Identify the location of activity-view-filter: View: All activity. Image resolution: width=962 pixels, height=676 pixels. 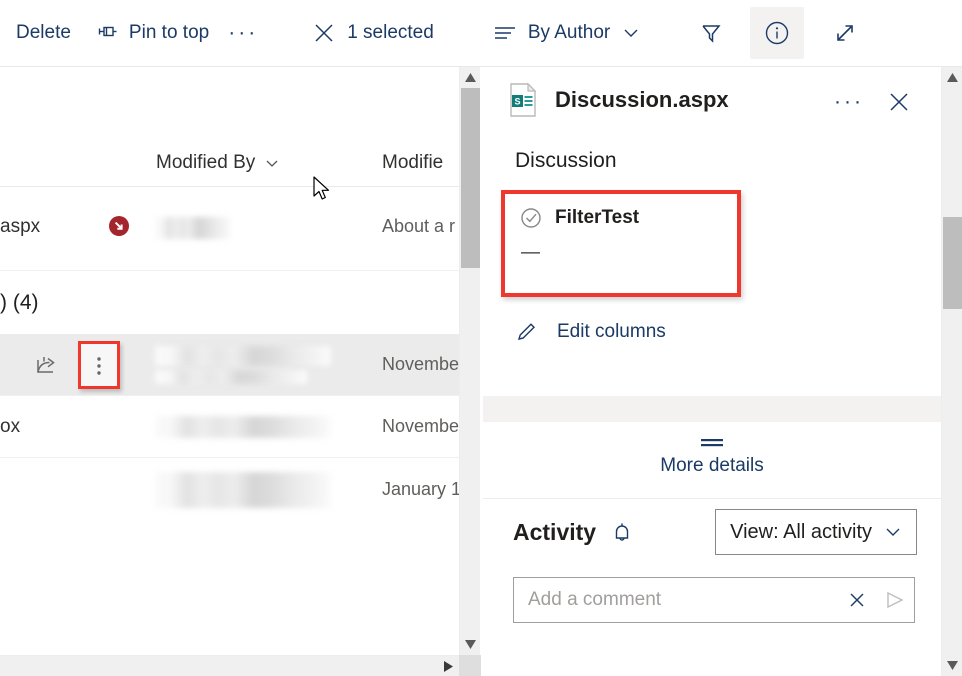
(816, 532).